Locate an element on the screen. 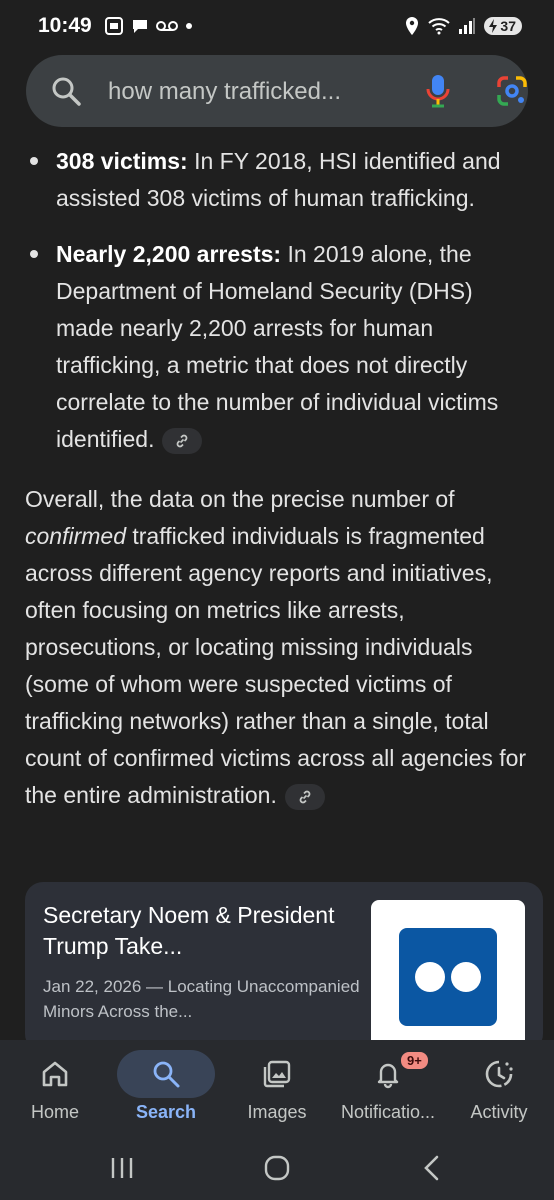 The height and width of the screenshot is (1200, 554). home-button is located at coordinates (277, 1168).